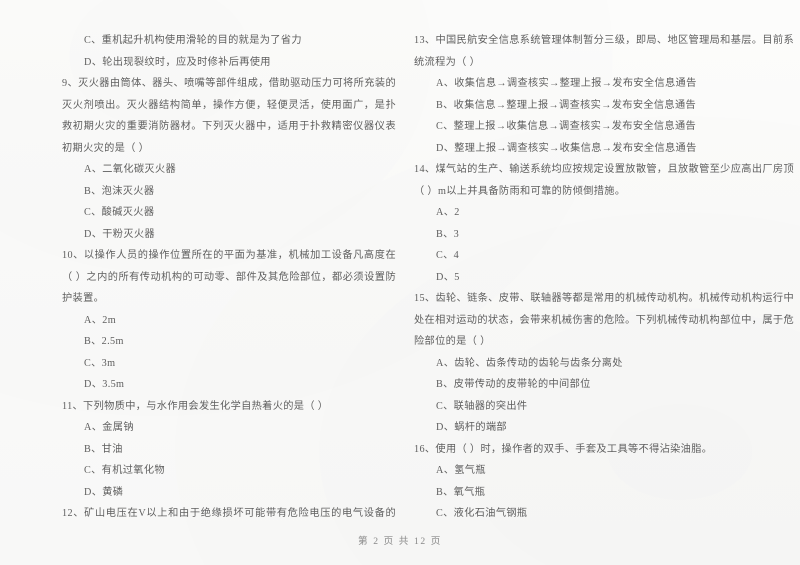 This screenshot has width=800, height=565. Describe the element at coordinates (461, 470) in the screenshot. I see `option-line: A、氢气瓶` at that location.